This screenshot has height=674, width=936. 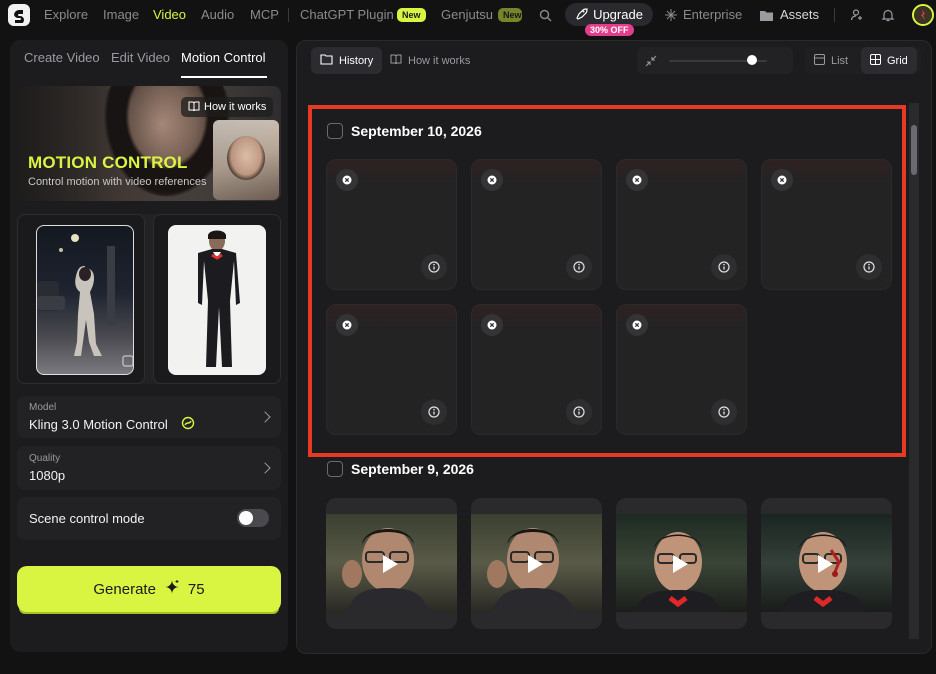 I want to click on quality-selector: Quality 1080p, so click(x=149, y=468).